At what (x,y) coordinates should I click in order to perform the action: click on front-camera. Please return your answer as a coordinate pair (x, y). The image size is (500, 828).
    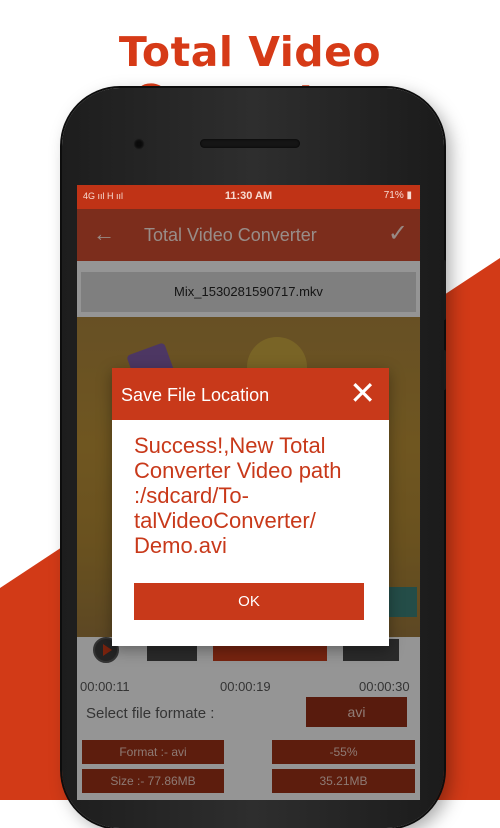
    Looking at the image, I should click on (139, 144).